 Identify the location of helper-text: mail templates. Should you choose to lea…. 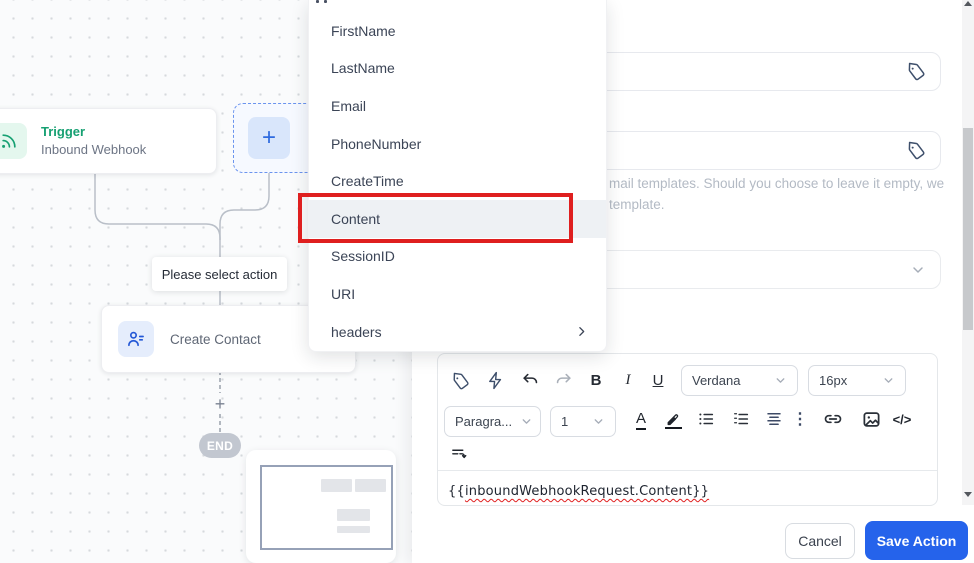
(789, 194).